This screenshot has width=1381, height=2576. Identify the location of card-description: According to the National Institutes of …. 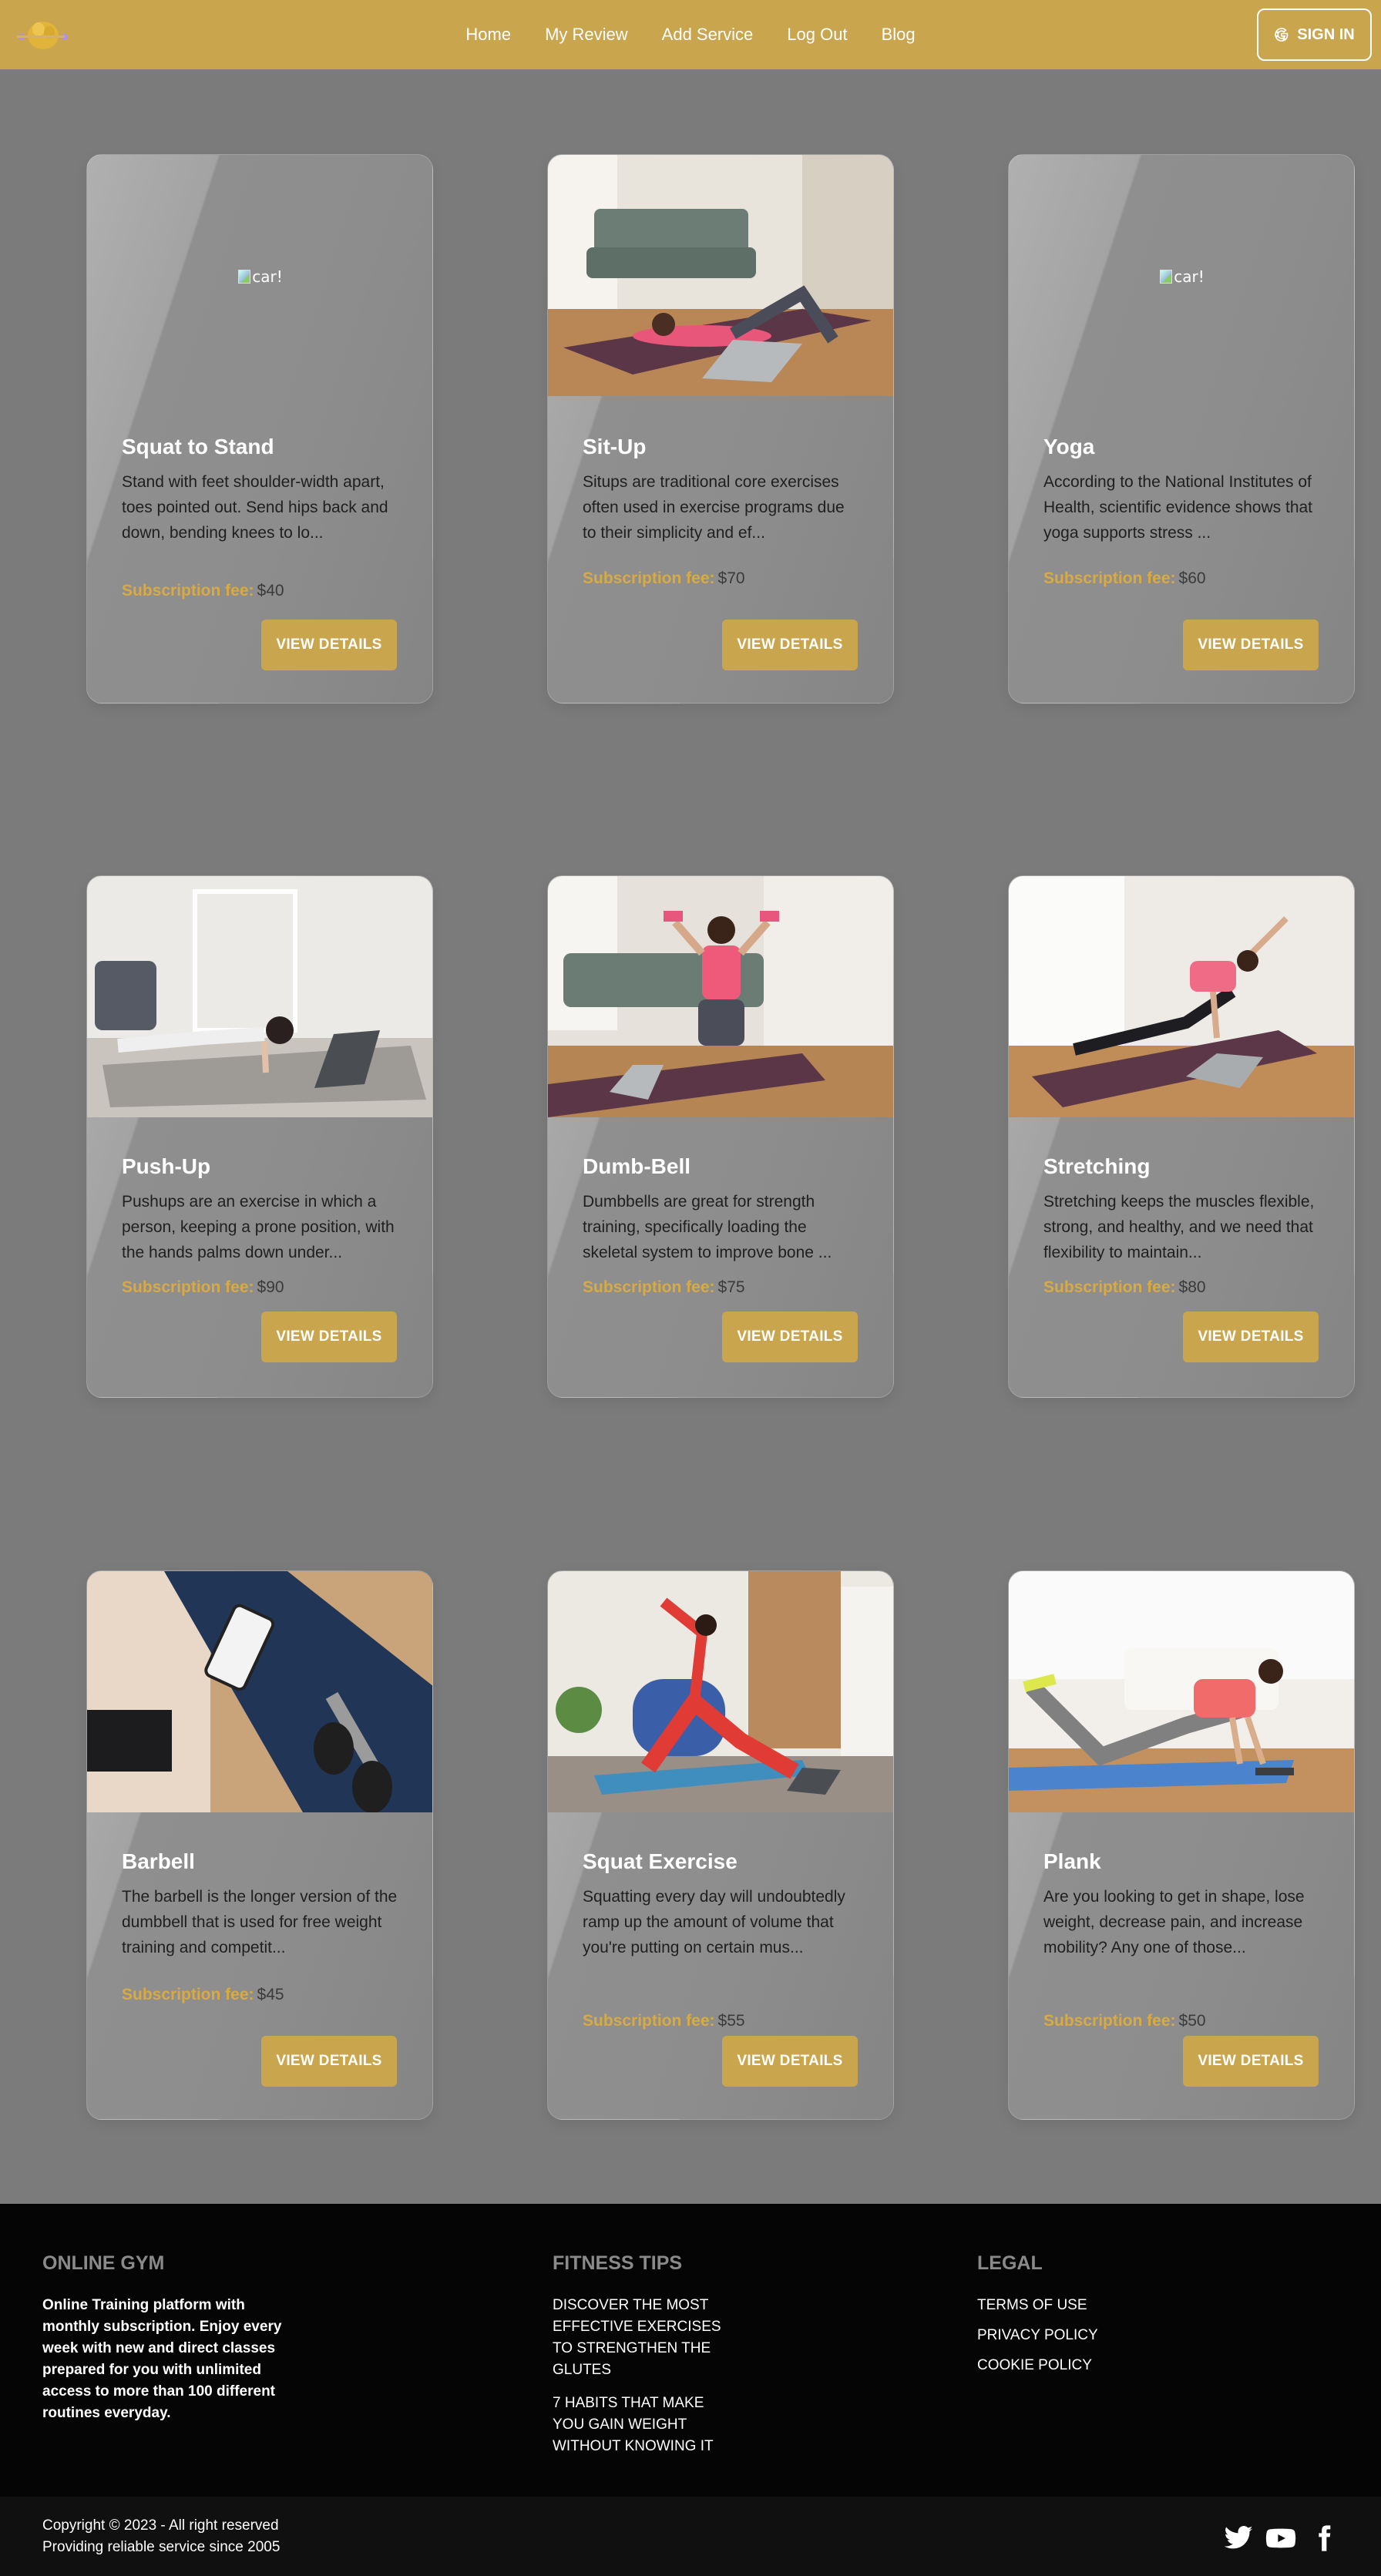
(1178, 507).